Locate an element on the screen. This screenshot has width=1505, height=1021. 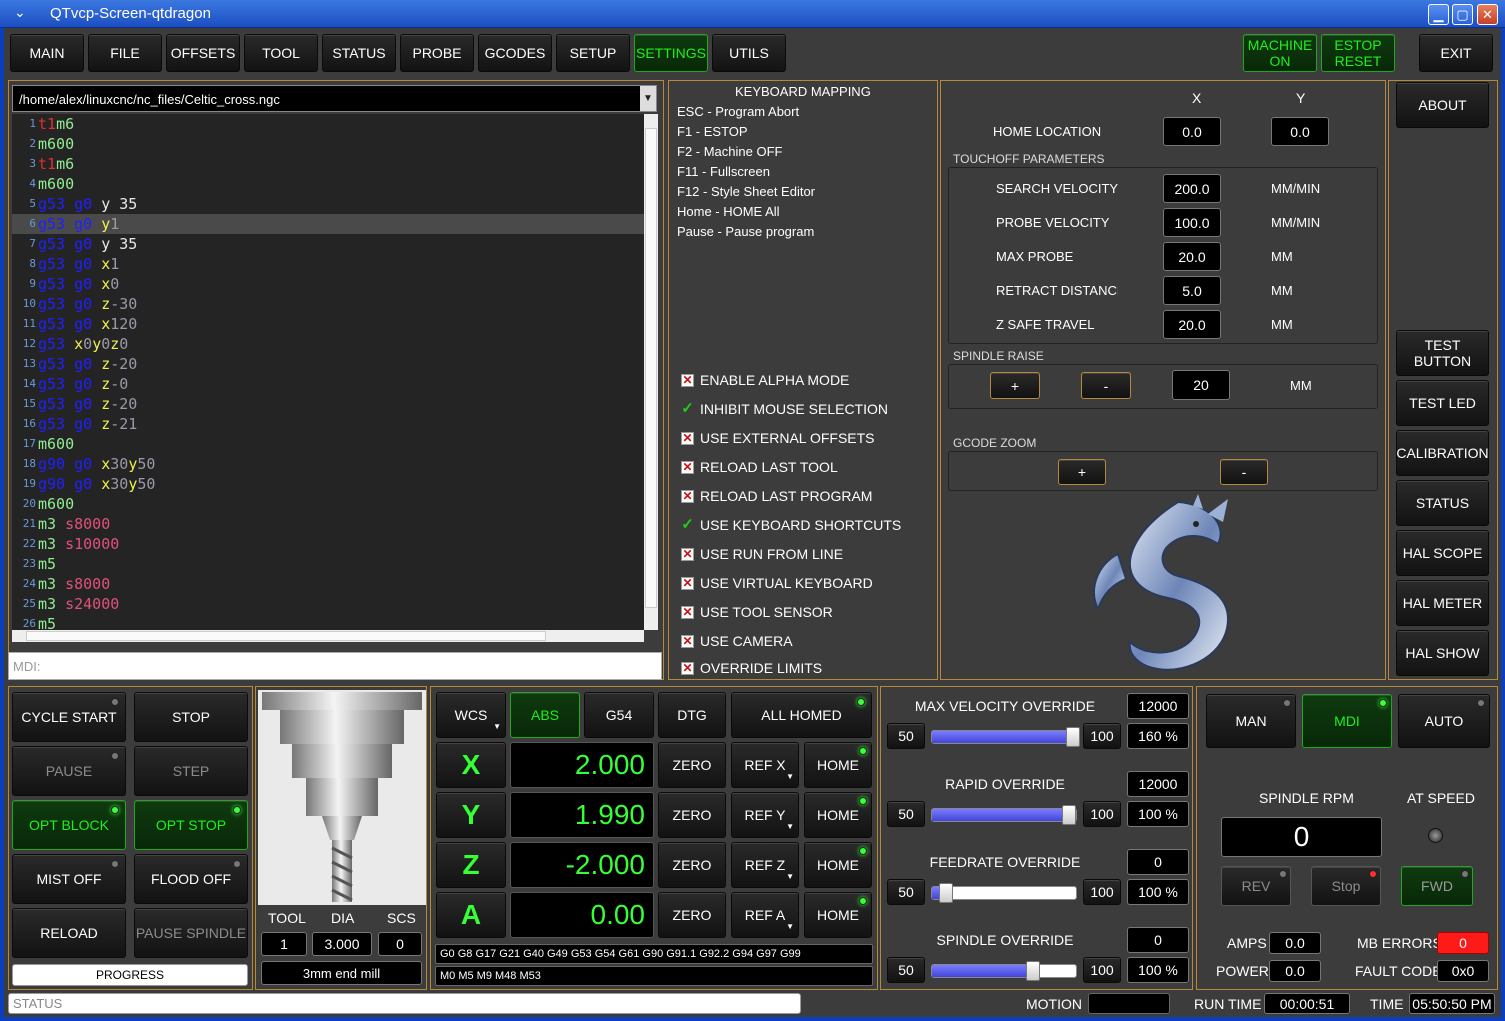
home-a-button: HOME is located at coordinates (838, 915).